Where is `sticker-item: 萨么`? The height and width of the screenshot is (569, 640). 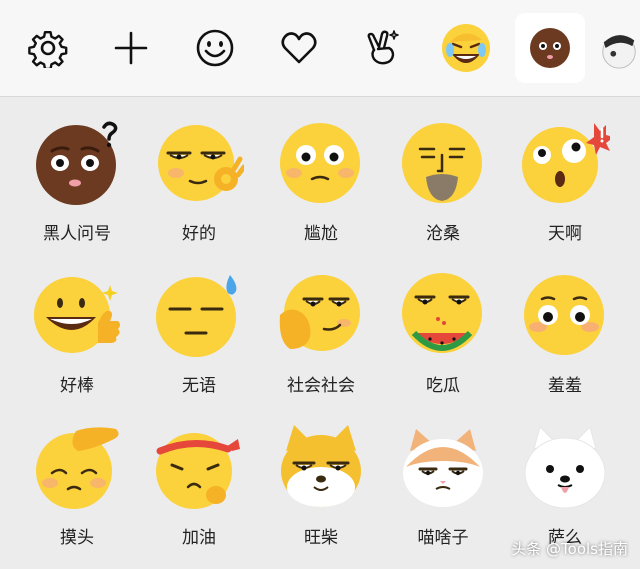
sticker-item: 萨么 is located at coordinates (565, 476).